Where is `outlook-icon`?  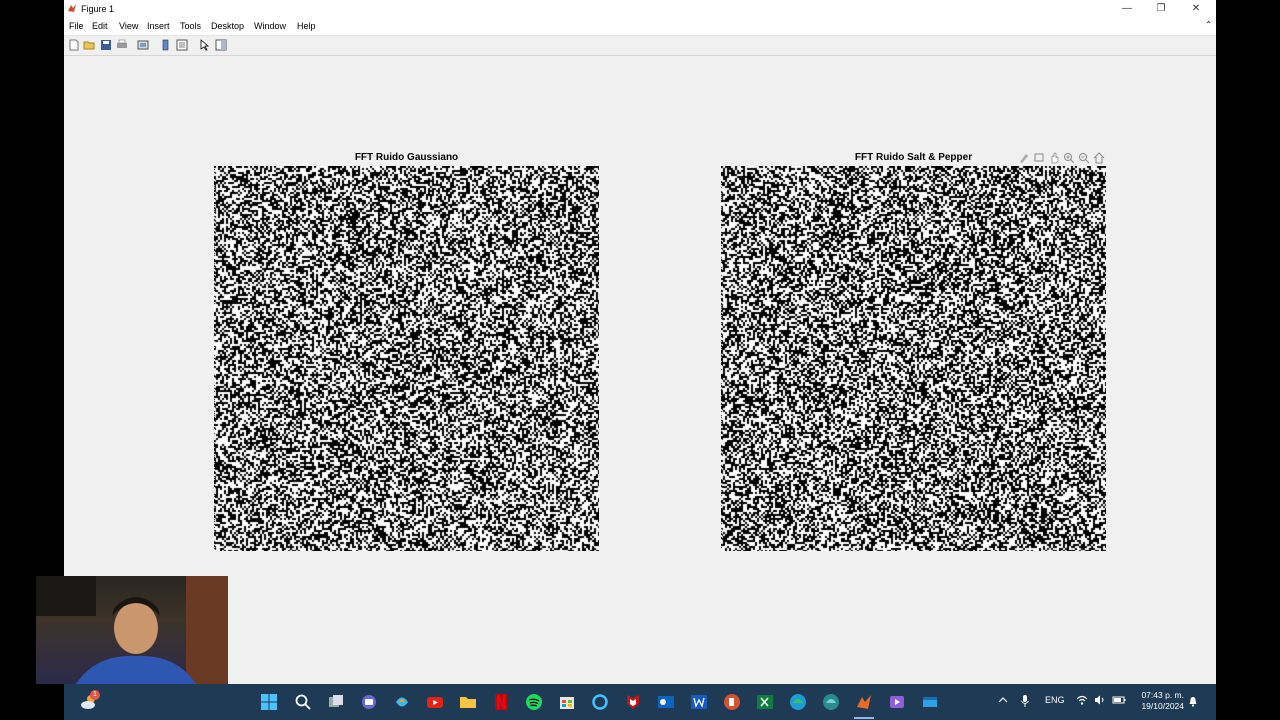 outlook-icon is located at coordinates (666, 702).